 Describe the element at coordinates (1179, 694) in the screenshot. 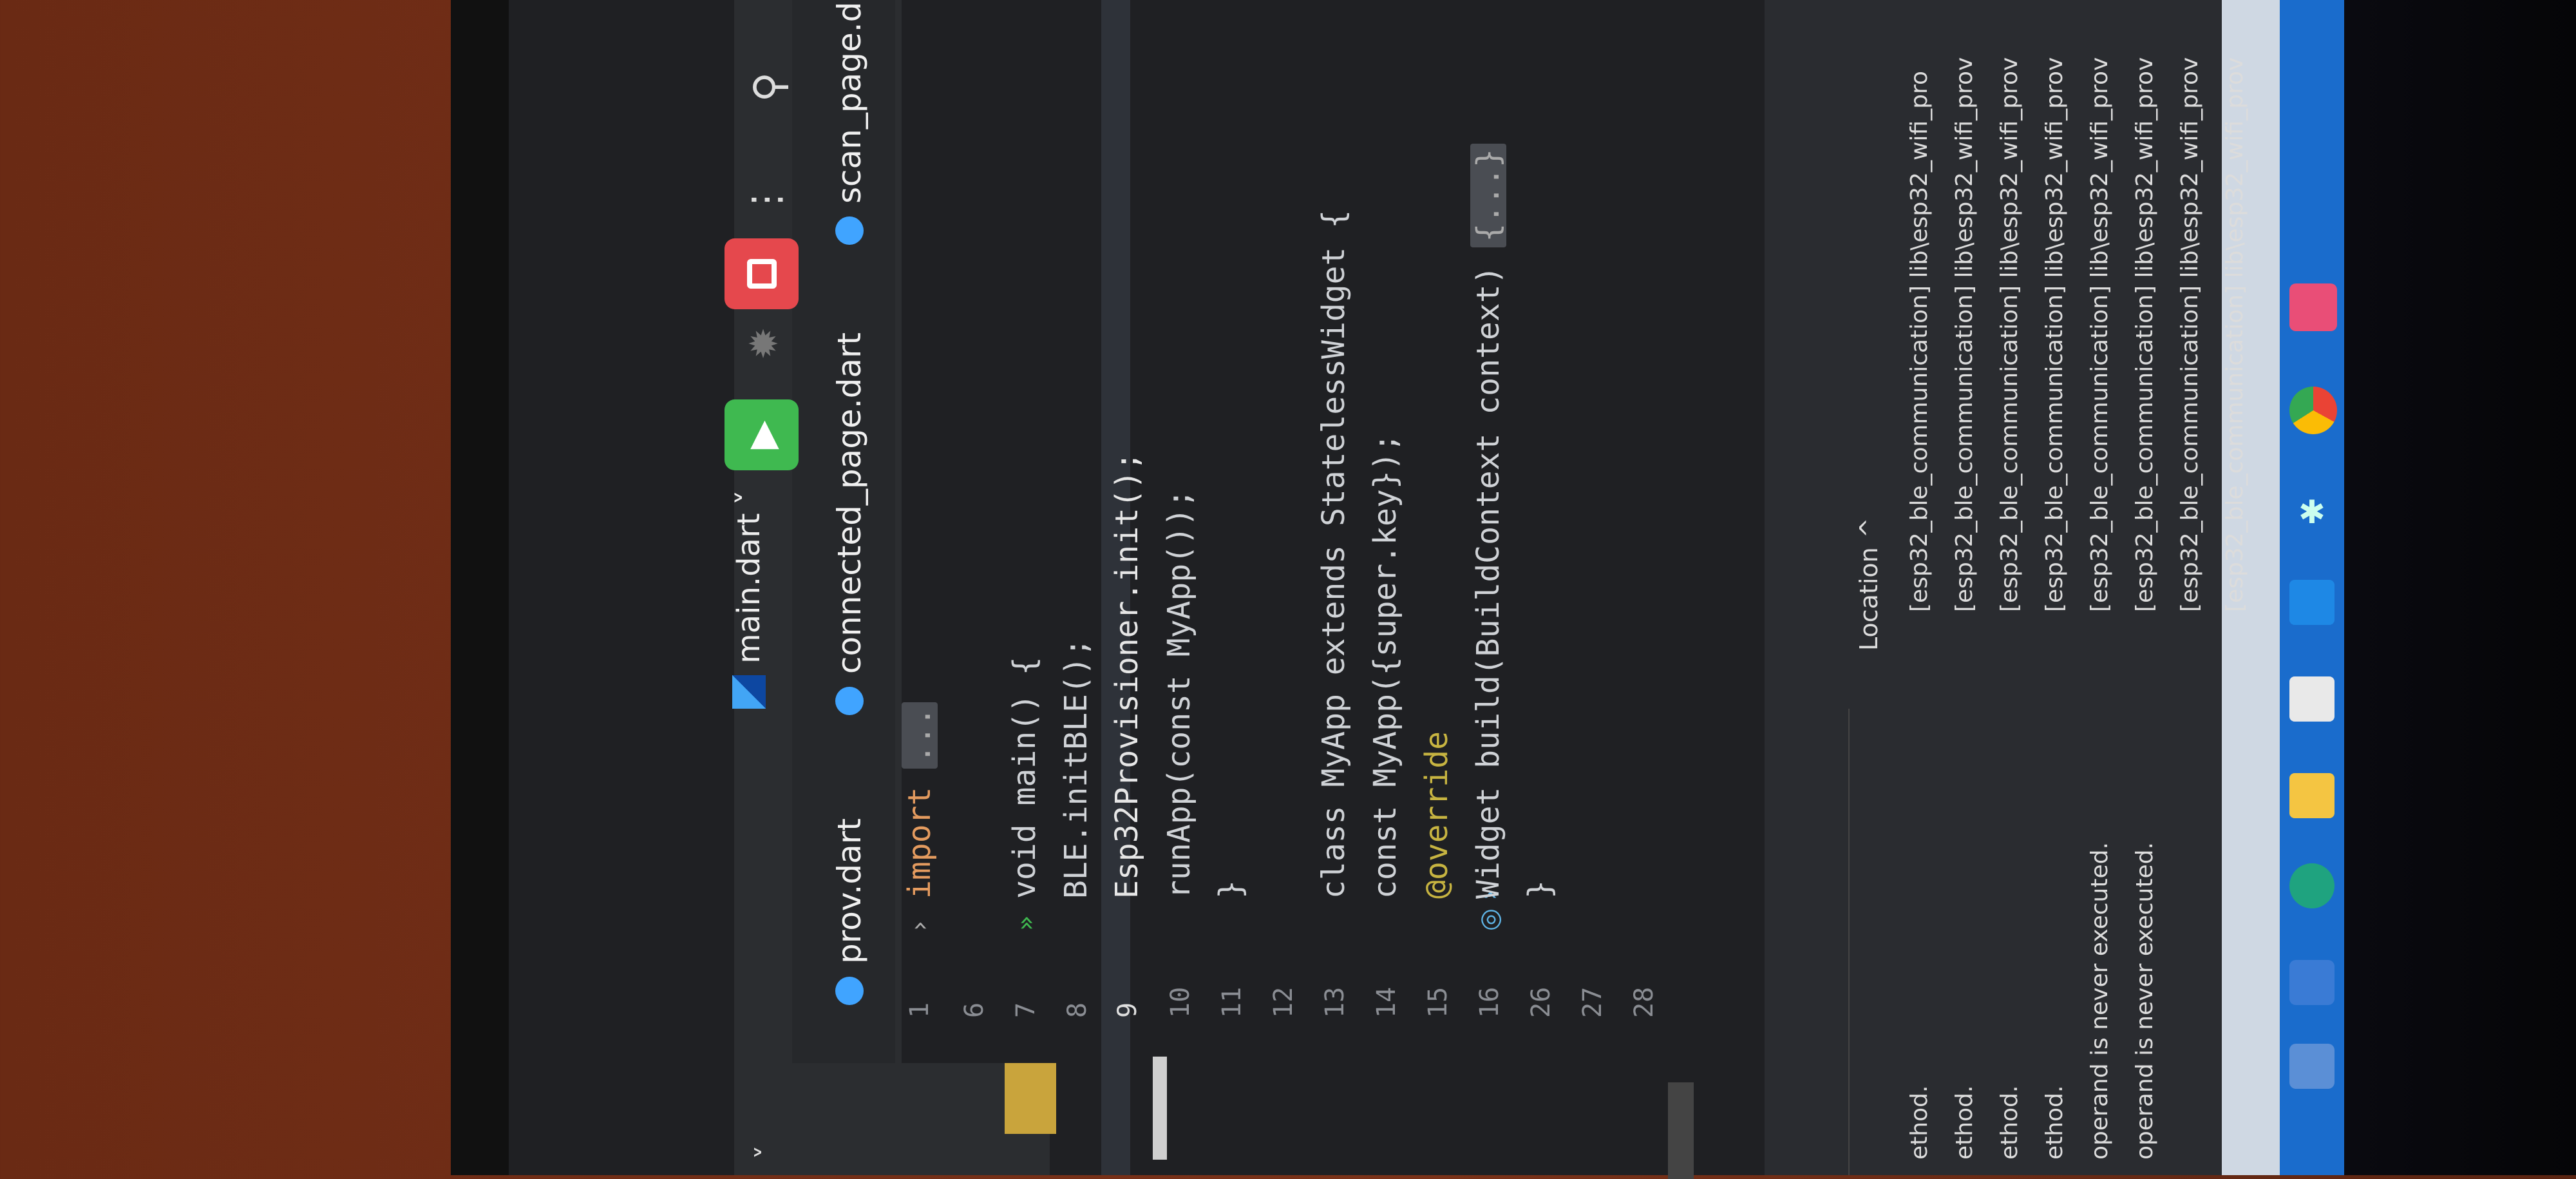

I see `code-line: runApp(const MyApp());` at that location.